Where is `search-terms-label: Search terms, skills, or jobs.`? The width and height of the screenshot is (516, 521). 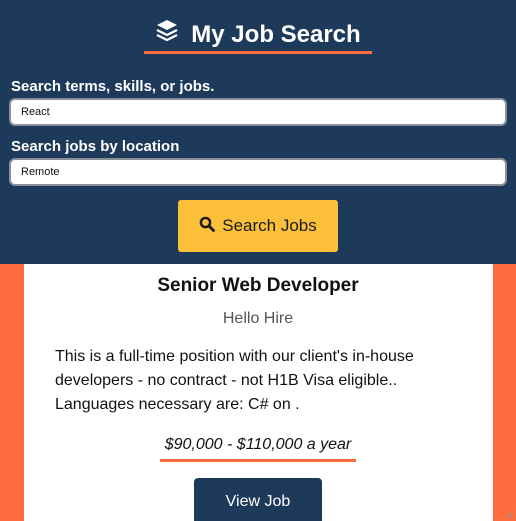 search-terms-label: Search terms, skills, or jobs. is located at coordinates (113, 86).